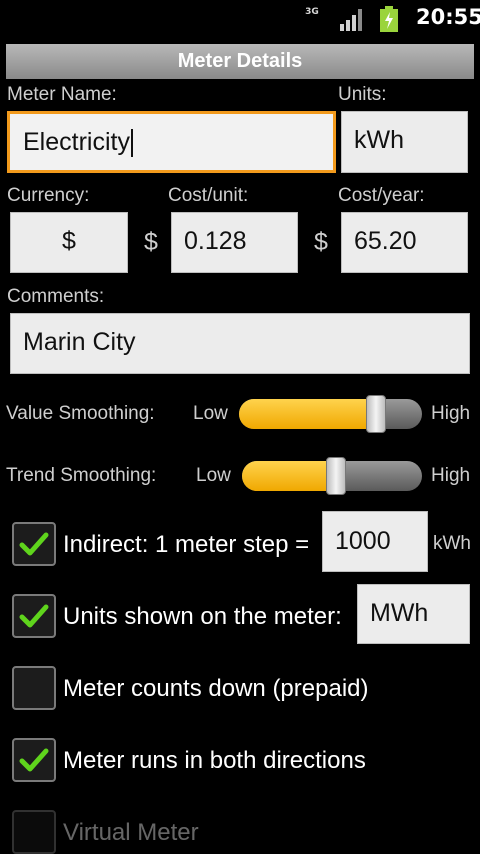 Image resolution: width=480 pixels, height=854 pixels. I want to click on cost-unit-value: 0.128, so click(215, 241).